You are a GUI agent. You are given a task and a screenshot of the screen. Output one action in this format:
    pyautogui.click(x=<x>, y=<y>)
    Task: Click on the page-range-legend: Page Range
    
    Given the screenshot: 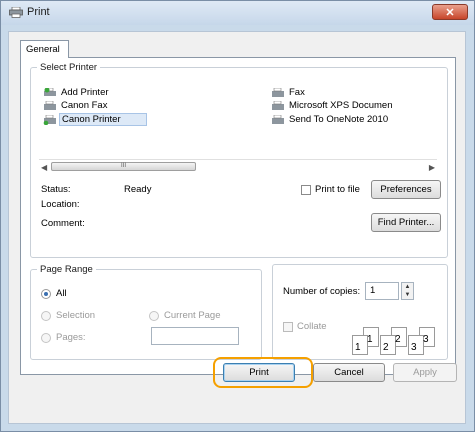 What is the action you would take?
    pyautogui.click(x=66, y=269)
    